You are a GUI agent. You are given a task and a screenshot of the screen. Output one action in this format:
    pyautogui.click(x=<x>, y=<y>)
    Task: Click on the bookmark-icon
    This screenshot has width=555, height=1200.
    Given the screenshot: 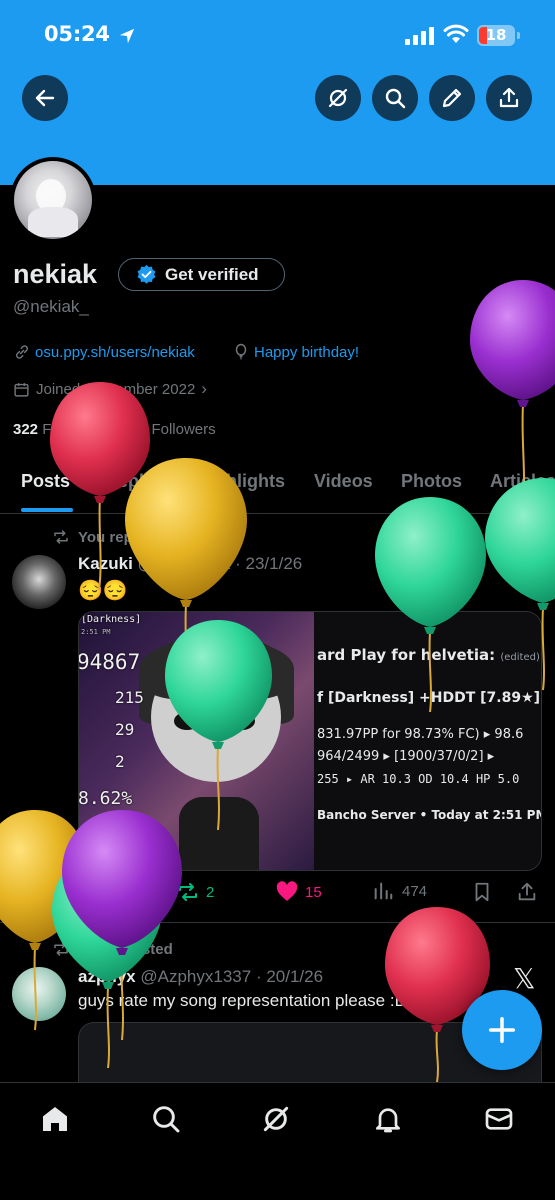 What is the action you would take?
    pyautogui.click(x=482, y=892)
    